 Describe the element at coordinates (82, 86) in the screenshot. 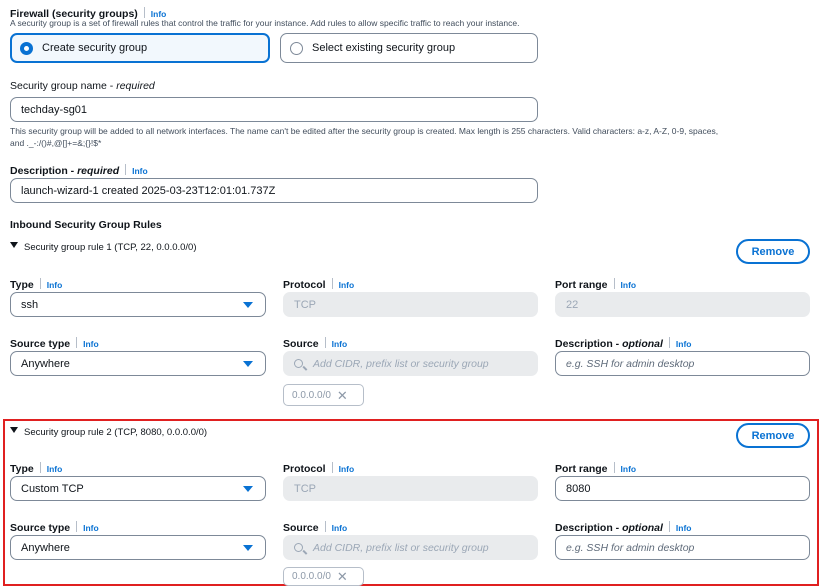

I see `sg-name-label: Security group name - required` at that location.